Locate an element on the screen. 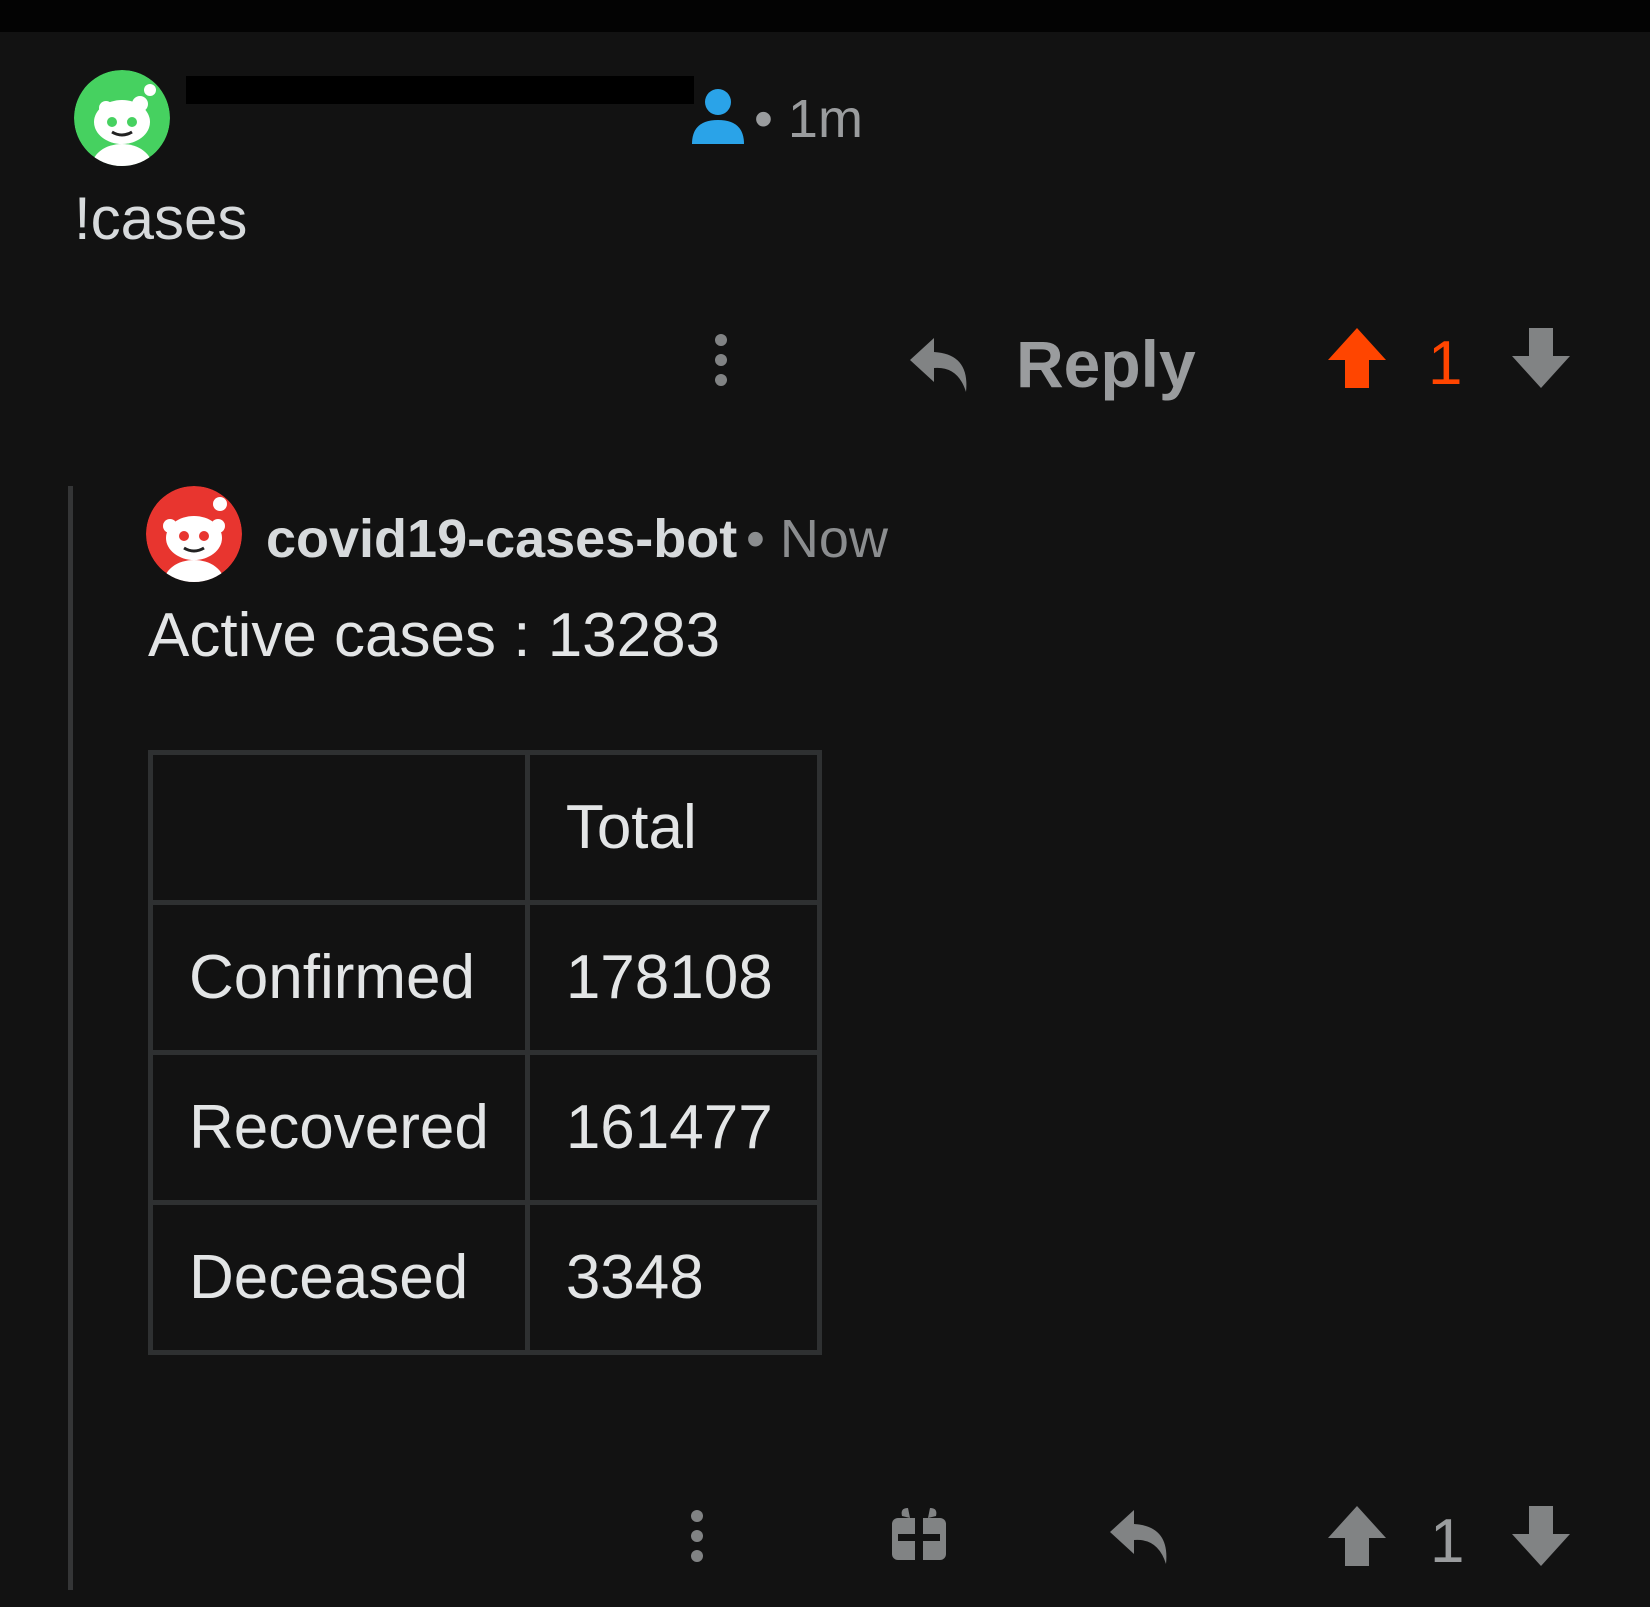 This screenshot has height=1607, width=1650. comment-timestamp: • 1m is located at coordinates (808, 119).